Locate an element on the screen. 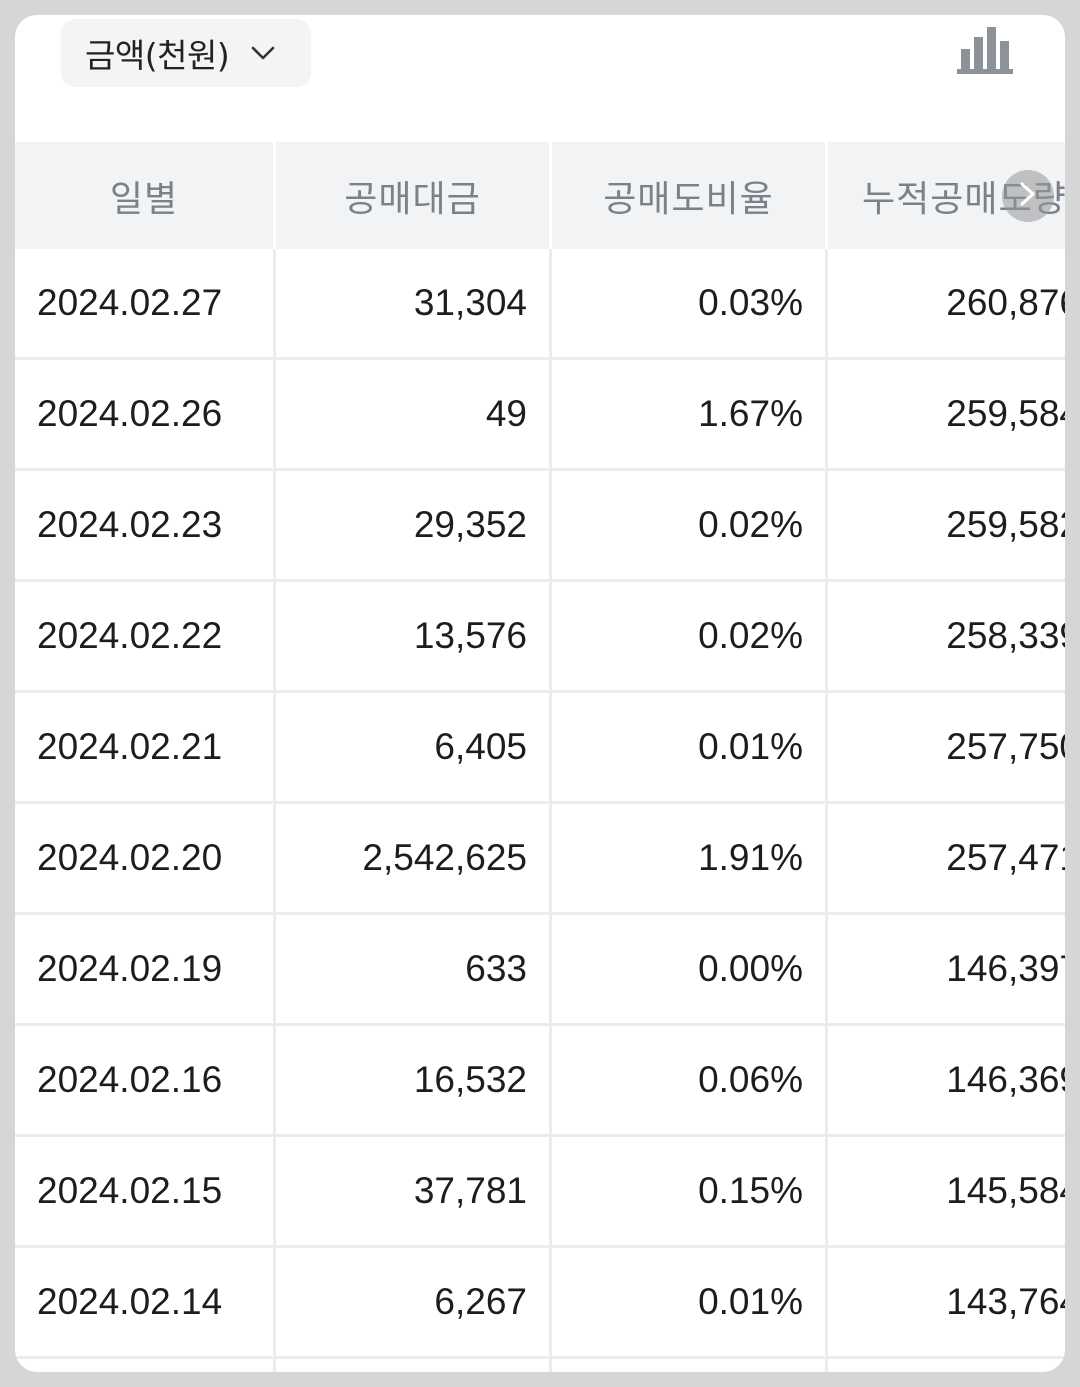 Image resolution: width=1080 pixels, height=1387 pixels. cell-date: 2024.02.14 is located at coordinates (130, 1301).